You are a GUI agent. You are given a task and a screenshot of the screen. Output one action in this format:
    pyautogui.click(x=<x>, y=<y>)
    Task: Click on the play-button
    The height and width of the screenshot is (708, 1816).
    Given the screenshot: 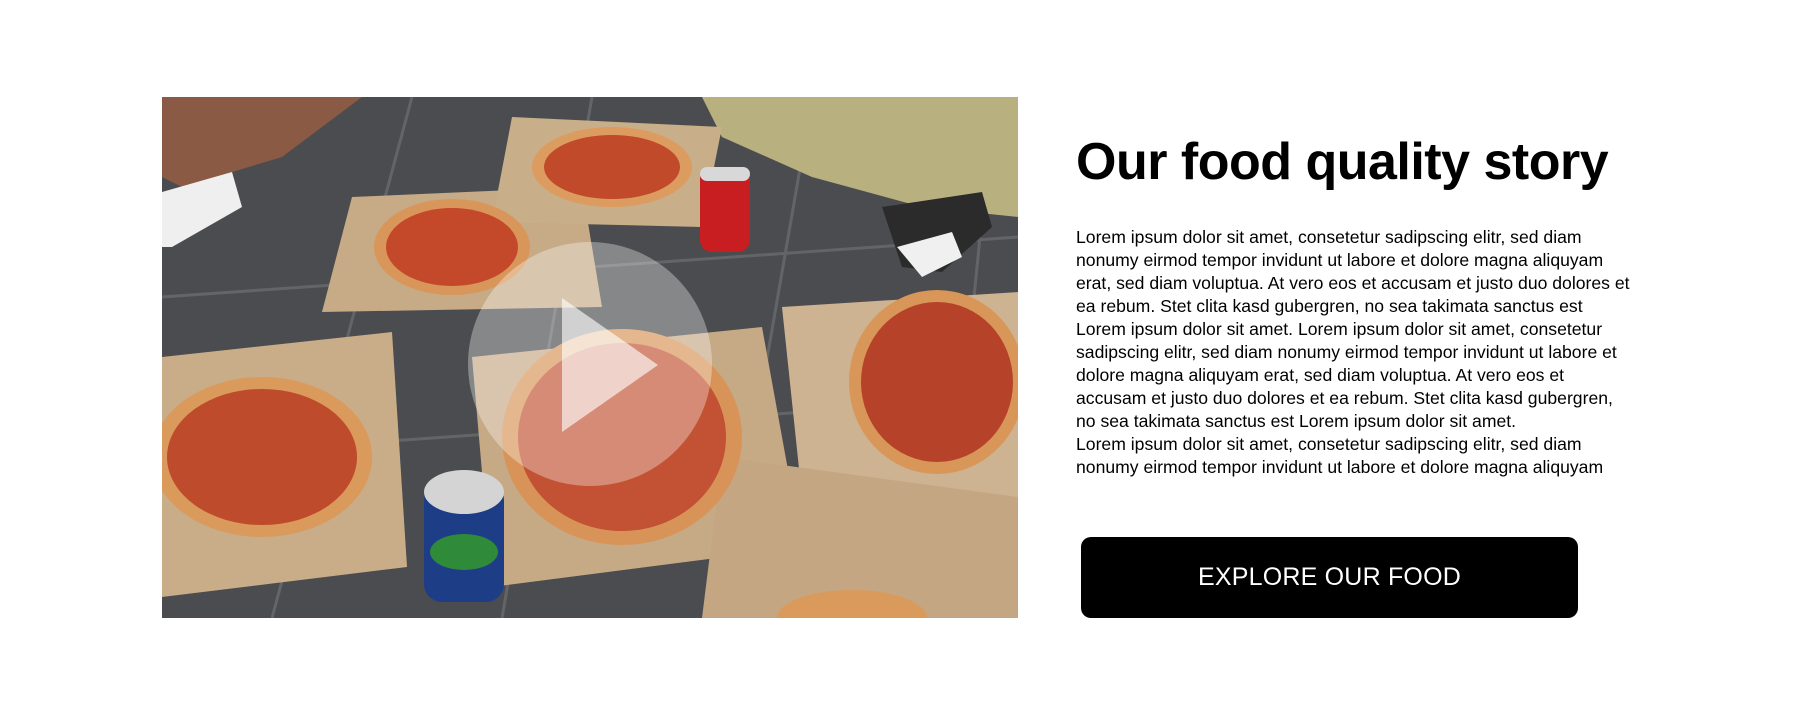 What is the action you would take?
    pyautogui.click(x=590, y=364)
    